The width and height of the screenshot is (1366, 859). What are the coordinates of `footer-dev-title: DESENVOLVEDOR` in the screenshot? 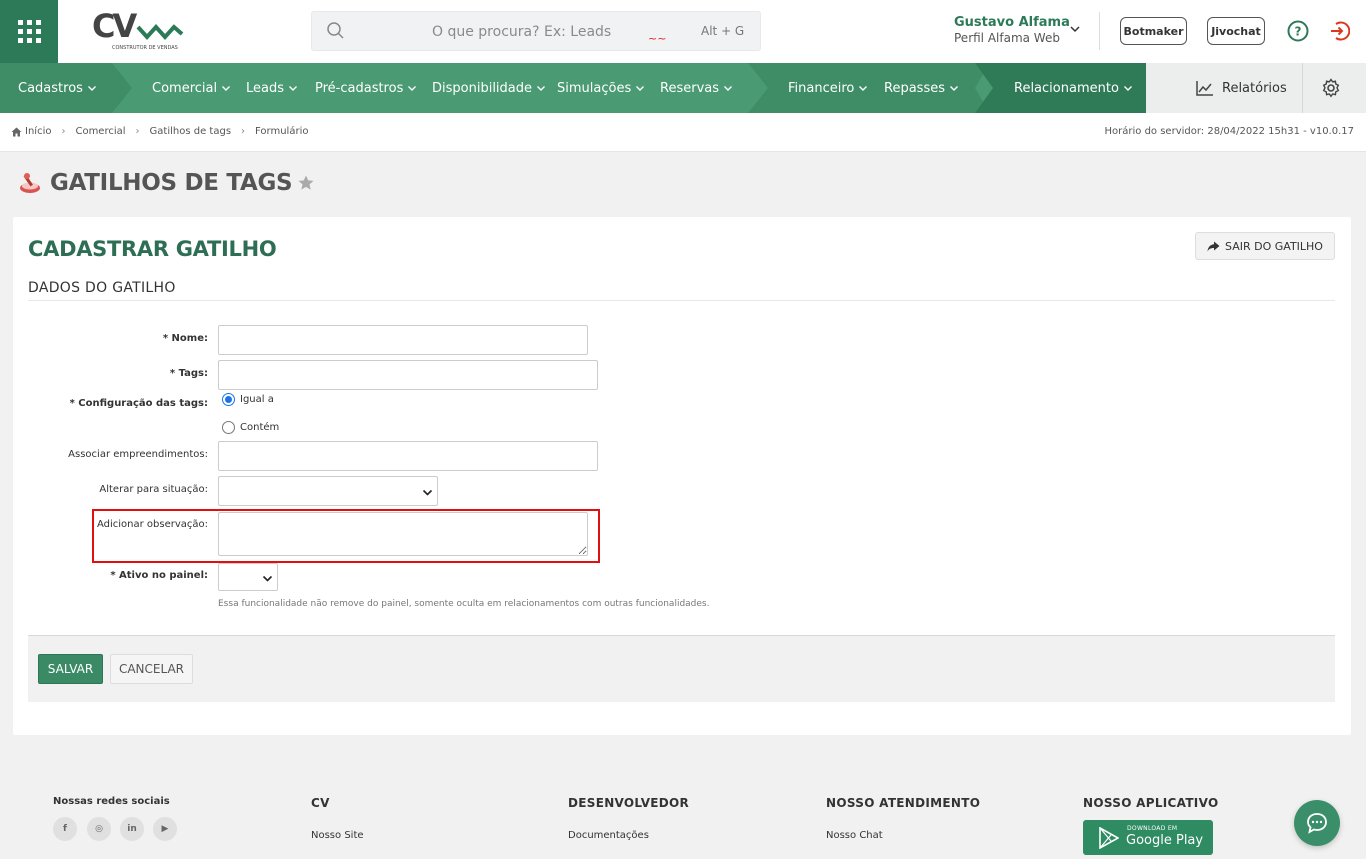 It's located at (629, 803).